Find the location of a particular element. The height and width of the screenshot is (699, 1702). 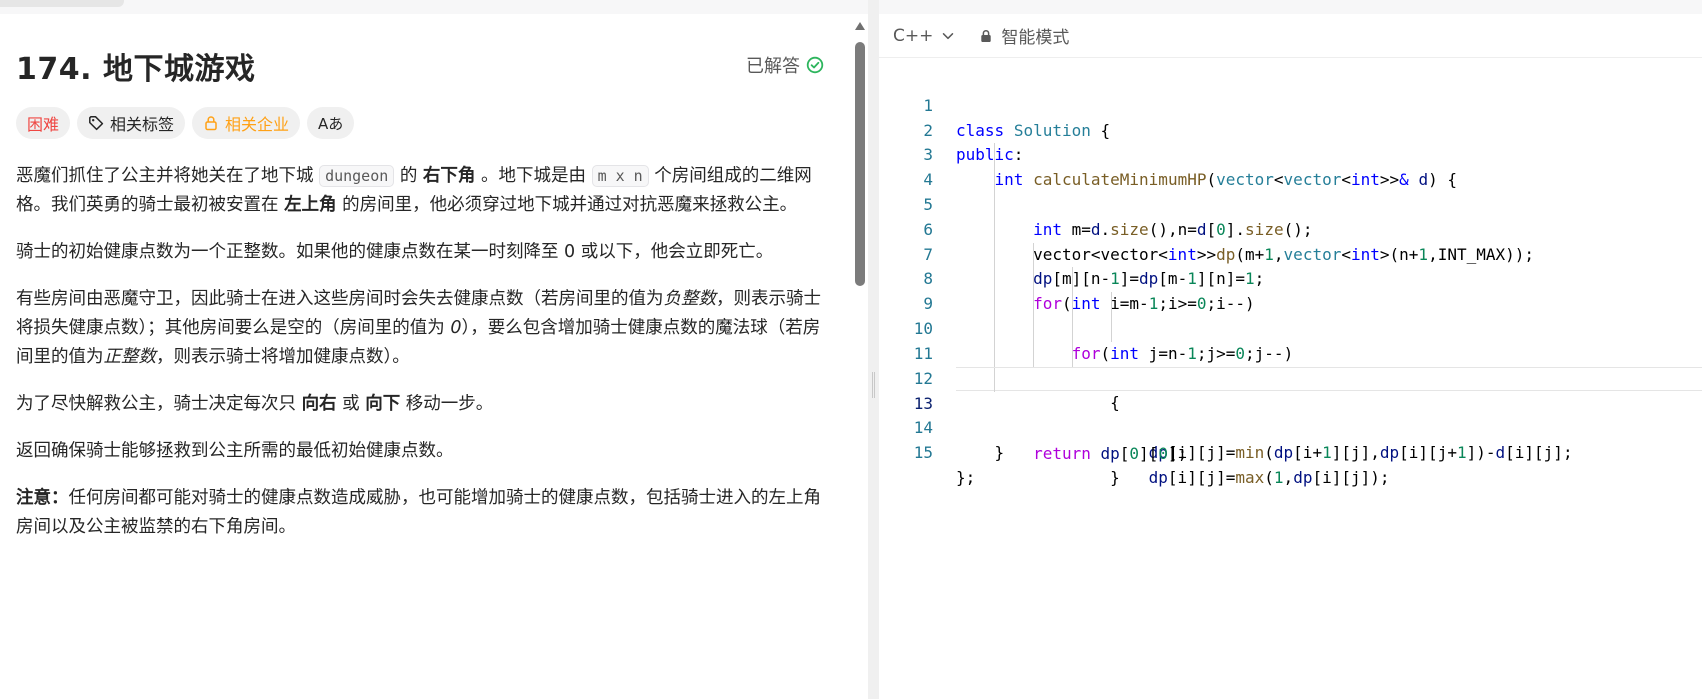

scrollbar-thumb is located at coordinates (860, 164).